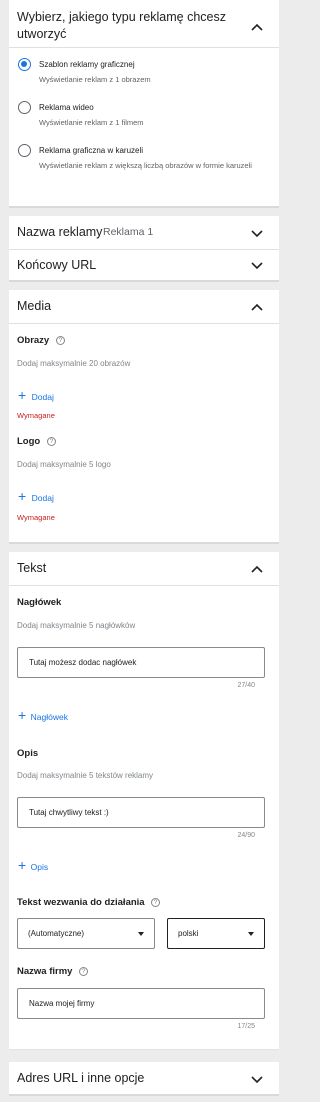  Describe the element at coordinates (141, 662) in the screenshot. I see `headline-input: Tutaj możesz dodac nagłówek` at that location.